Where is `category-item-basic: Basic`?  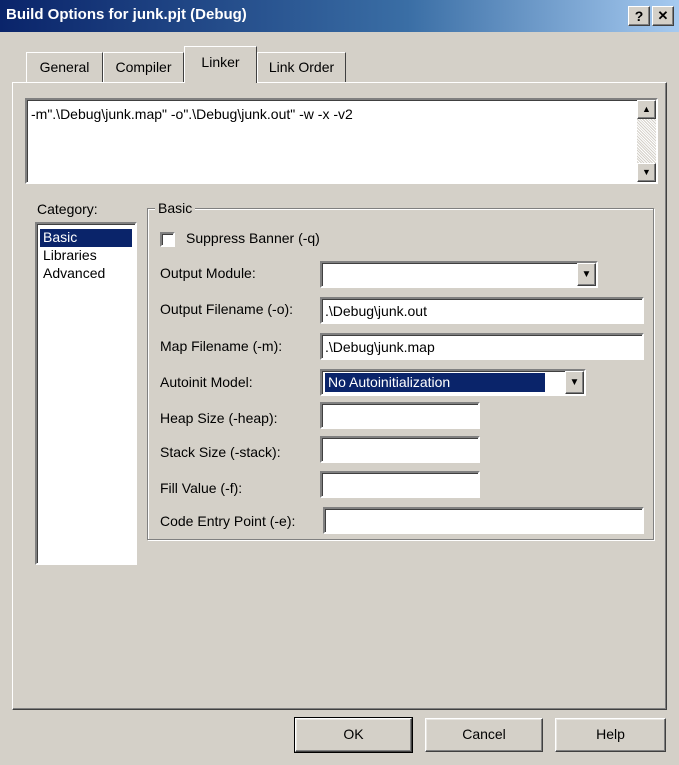
category-item-basic: Basic is located at coordinates (86, 238).